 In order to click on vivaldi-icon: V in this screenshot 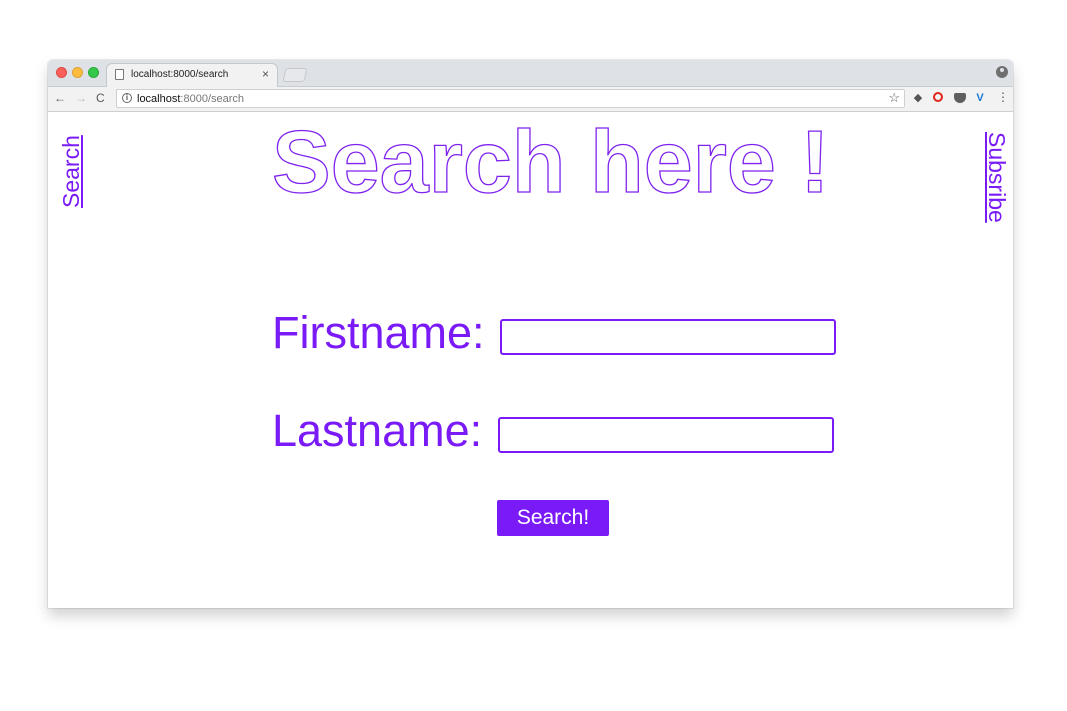, I will do `click(980, 98)`.